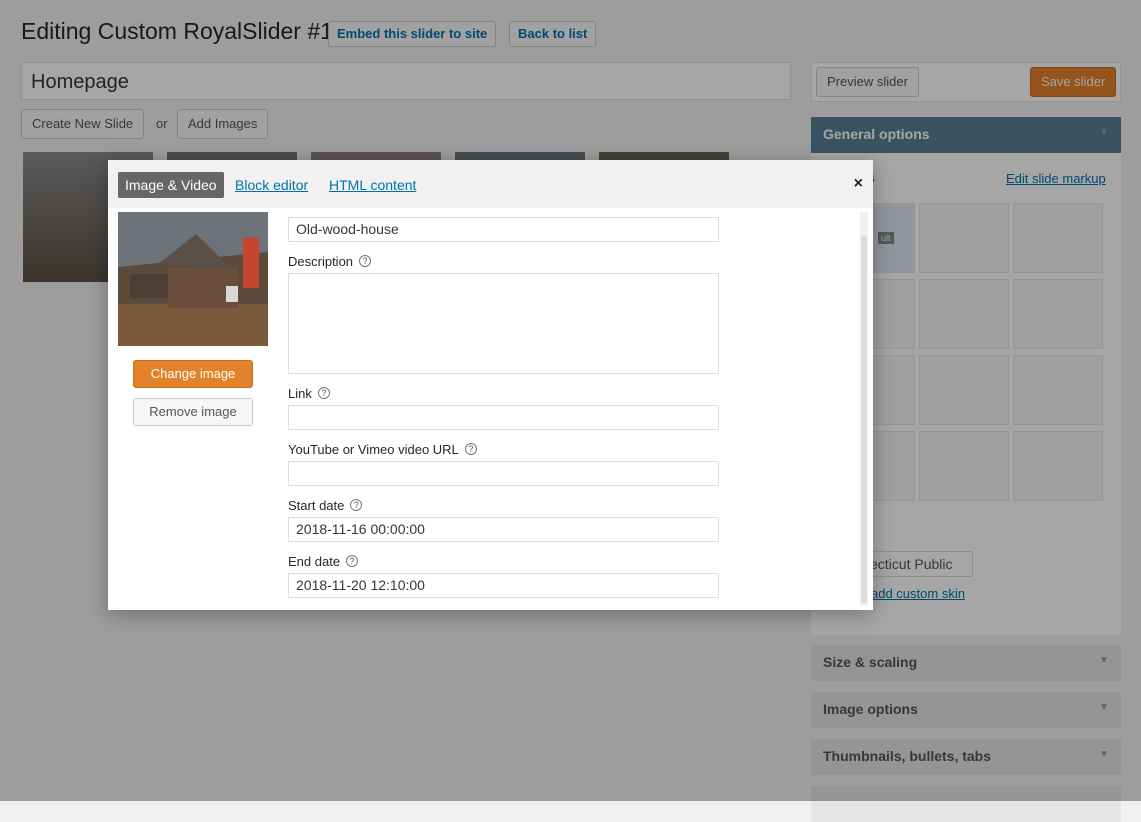 This screenshot has width=1141, height=822. I want to click on link-field, so click(503, 417).